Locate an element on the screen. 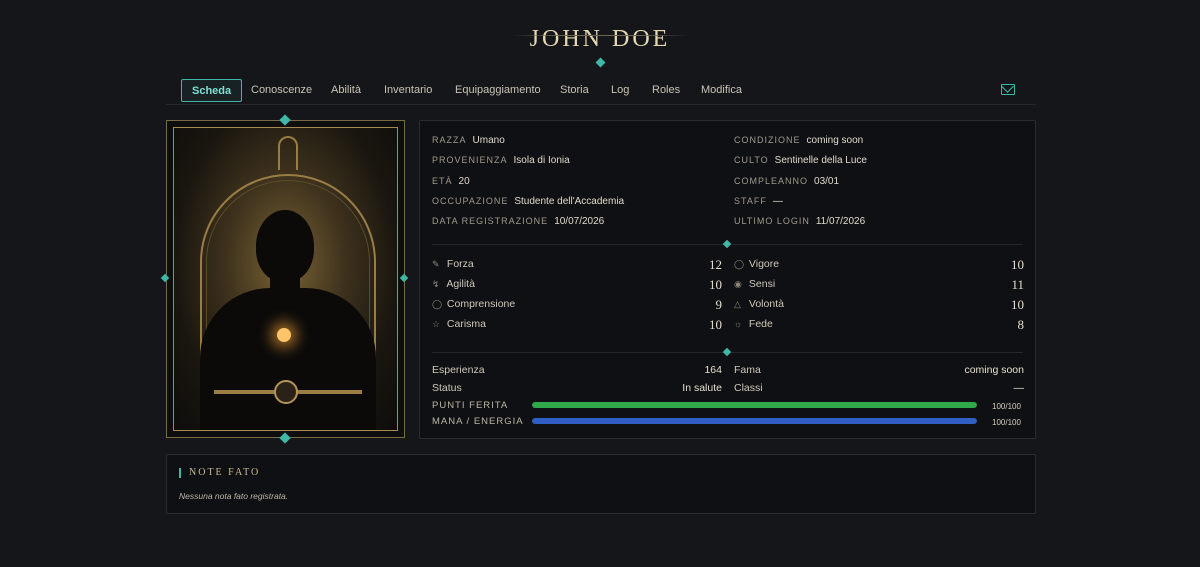 Image resolution: width=1200 pixels, height=567 pixels. esperienza-value: 164 is located at coordinates (713, 370).